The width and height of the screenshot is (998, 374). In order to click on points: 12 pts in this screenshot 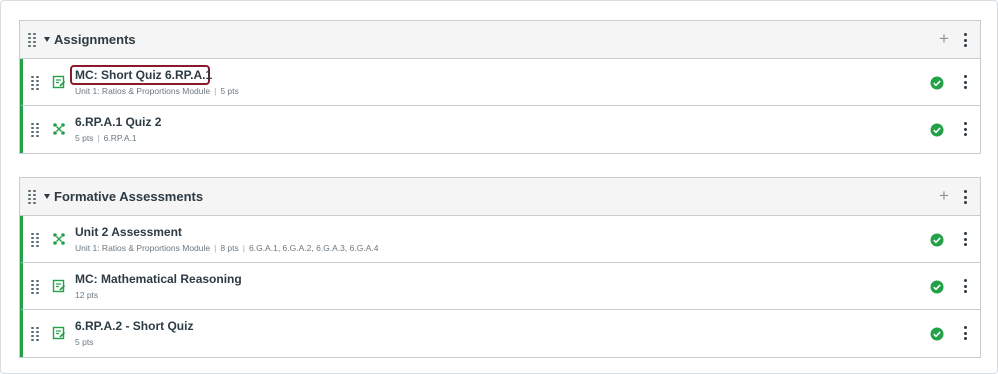, I will do `click(87, 295)`.